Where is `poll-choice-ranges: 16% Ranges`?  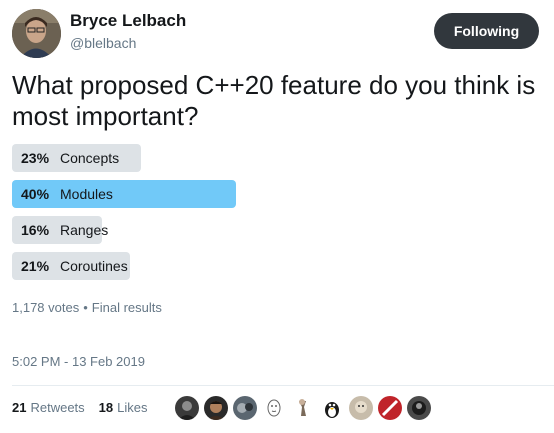 poll-choice-ranges: 16% Ranges is located at coordinates (277, 230).